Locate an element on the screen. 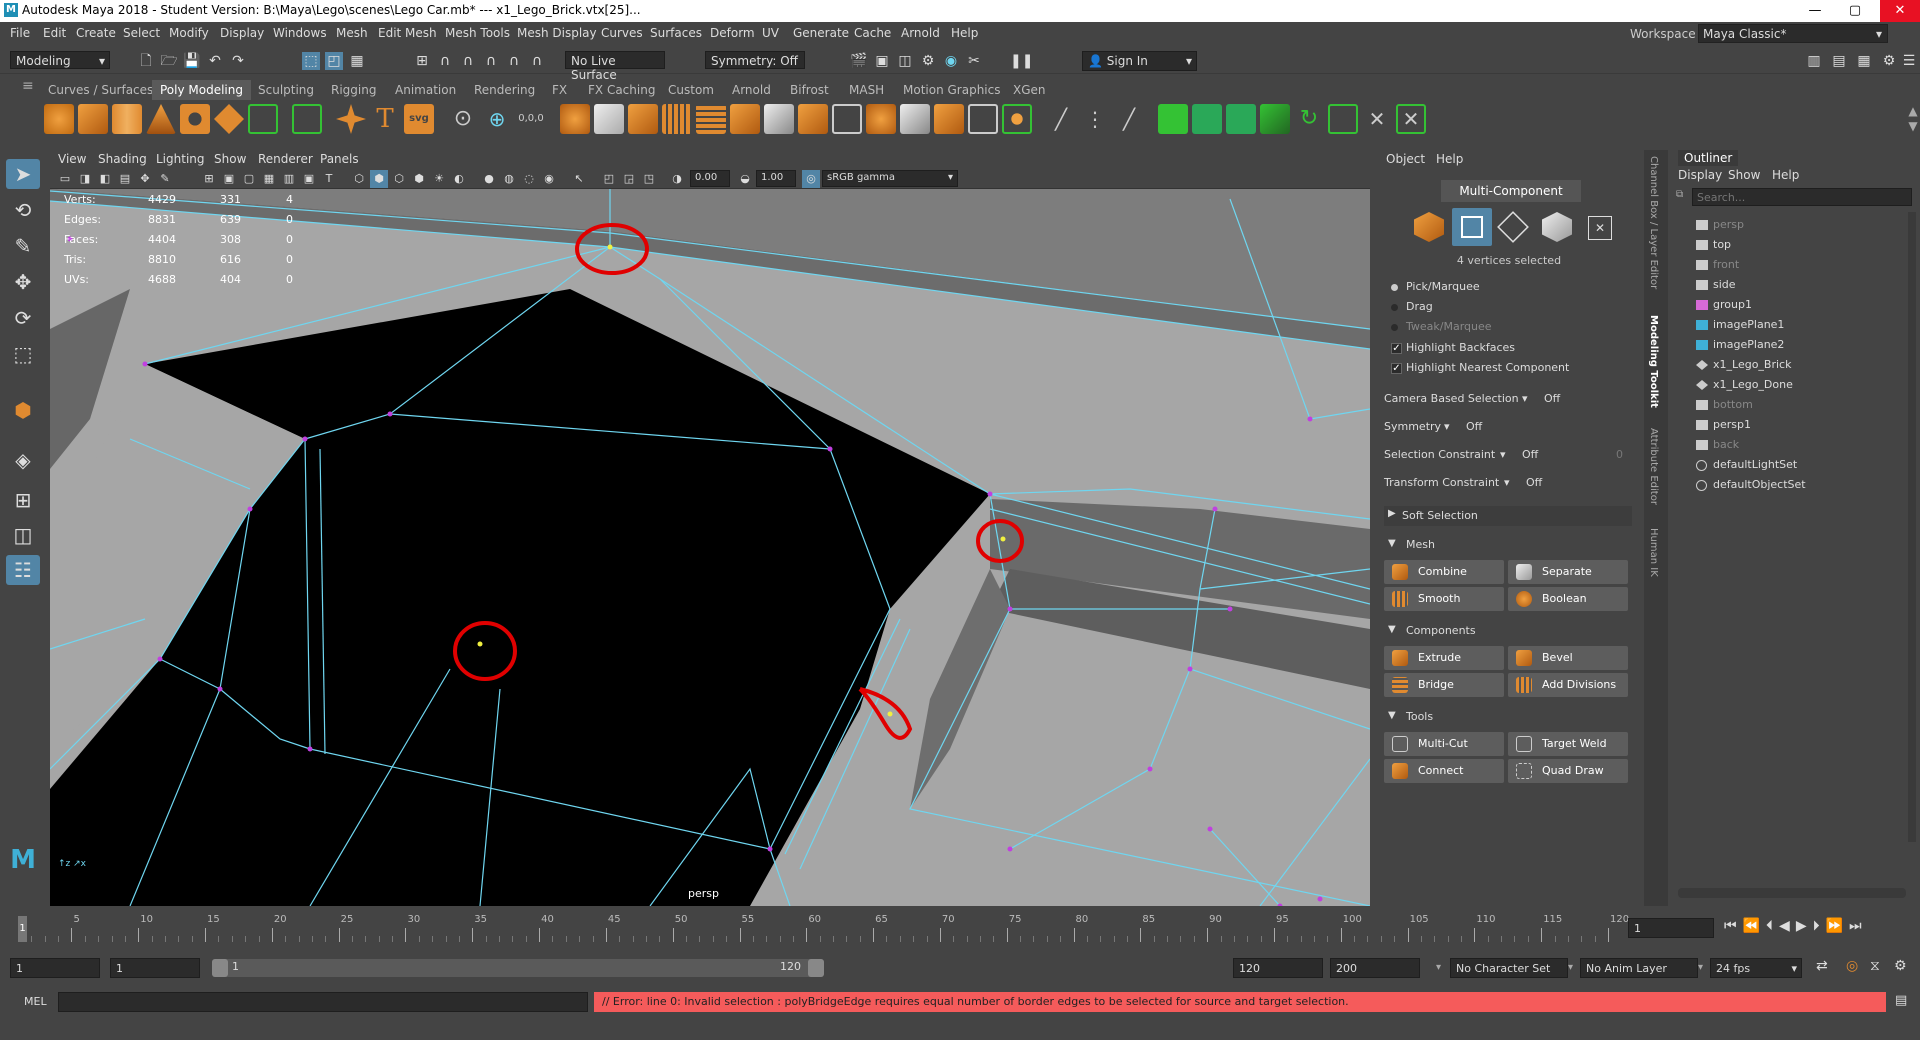  sign-in-button: 👤 Sign In ▾ is located at coordinates (1139, 61).